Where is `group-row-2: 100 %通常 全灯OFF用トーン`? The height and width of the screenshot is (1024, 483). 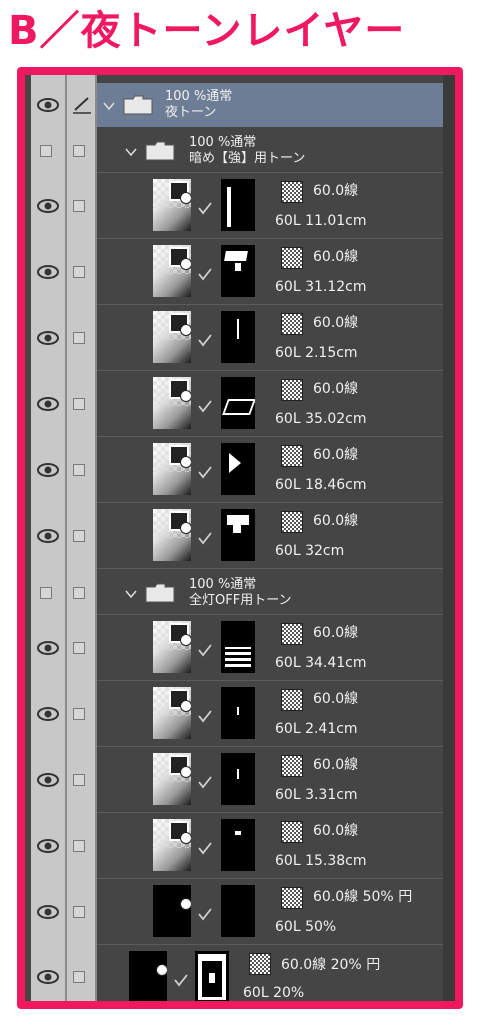
group-row-2: 100 %通常 全灯OFF用トーン is located at coordinates (234, 593).